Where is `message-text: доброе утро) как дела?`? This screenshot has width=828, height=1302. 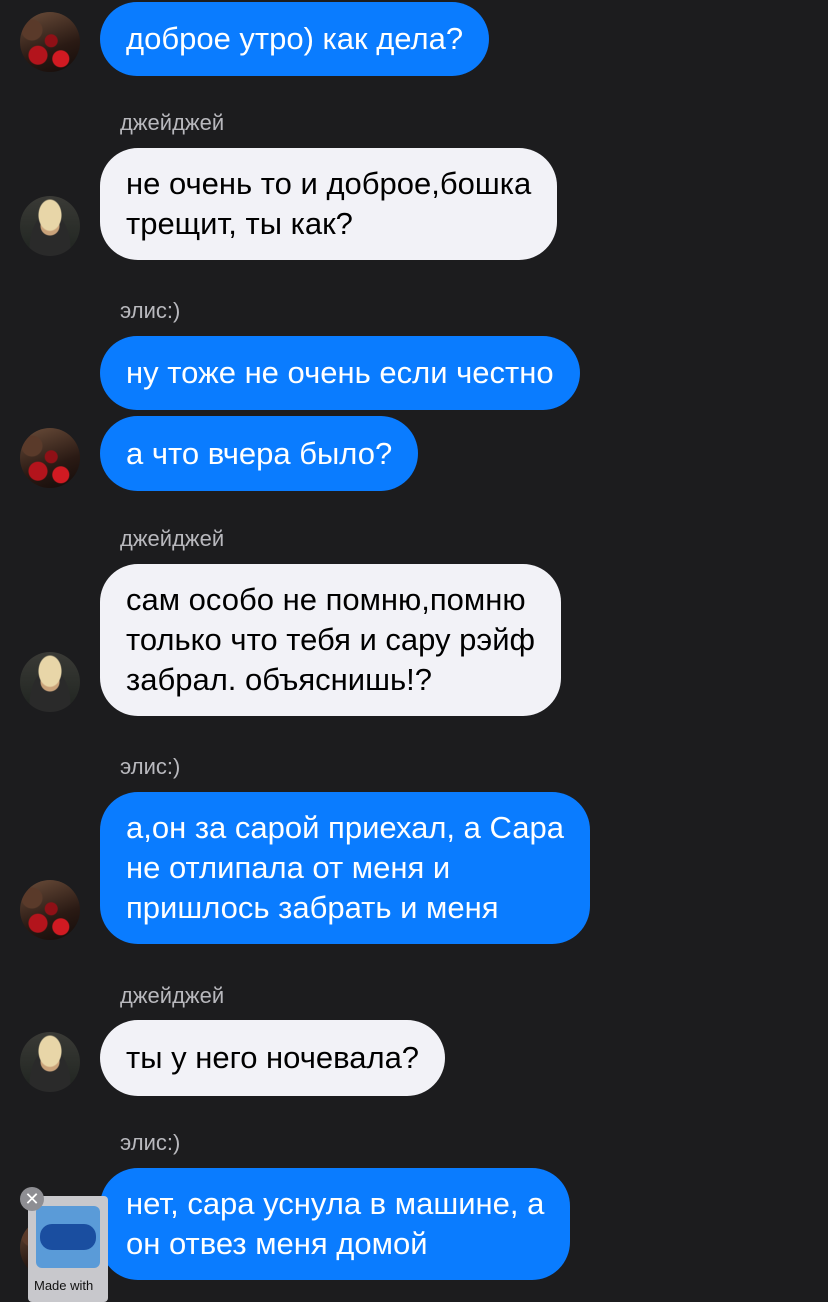 message-text: доброе утро) как дела? is located at coordinates (295, 38).